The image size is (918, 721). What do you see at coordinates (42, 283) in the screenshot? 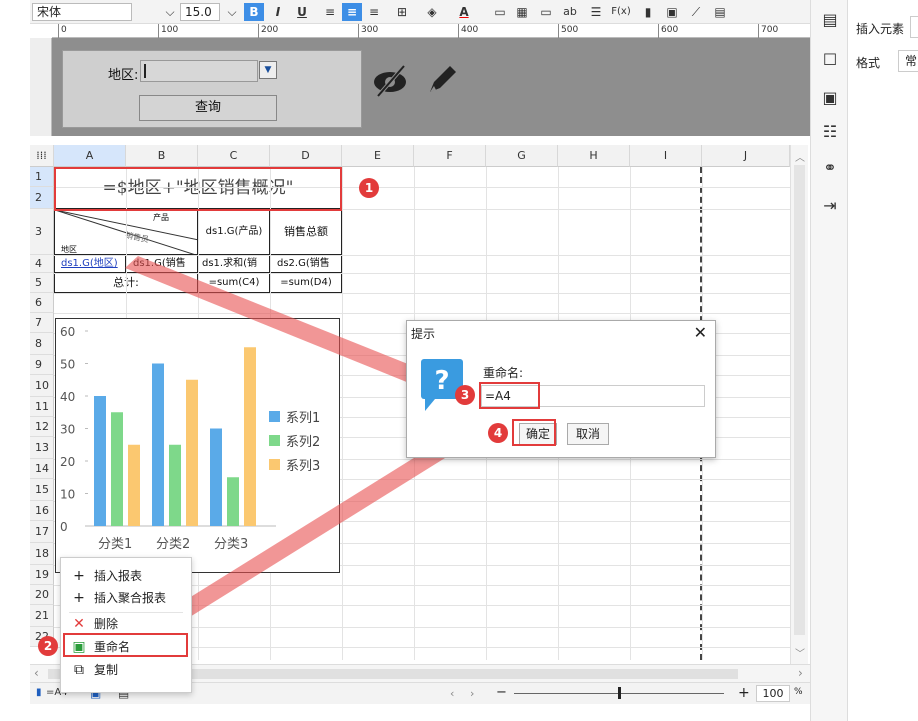
I see `row-header-5: 5` at bounding box center [42, 283].